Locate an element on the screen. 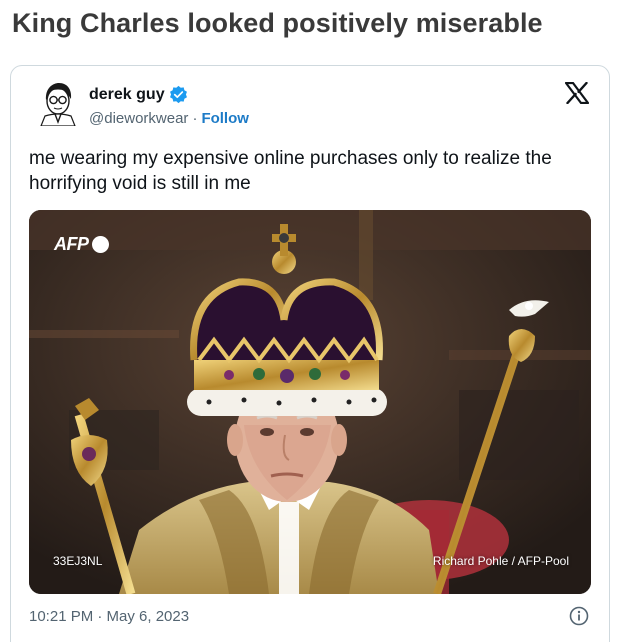  author-name-row: derek guy is located at coordinates (138, 94).